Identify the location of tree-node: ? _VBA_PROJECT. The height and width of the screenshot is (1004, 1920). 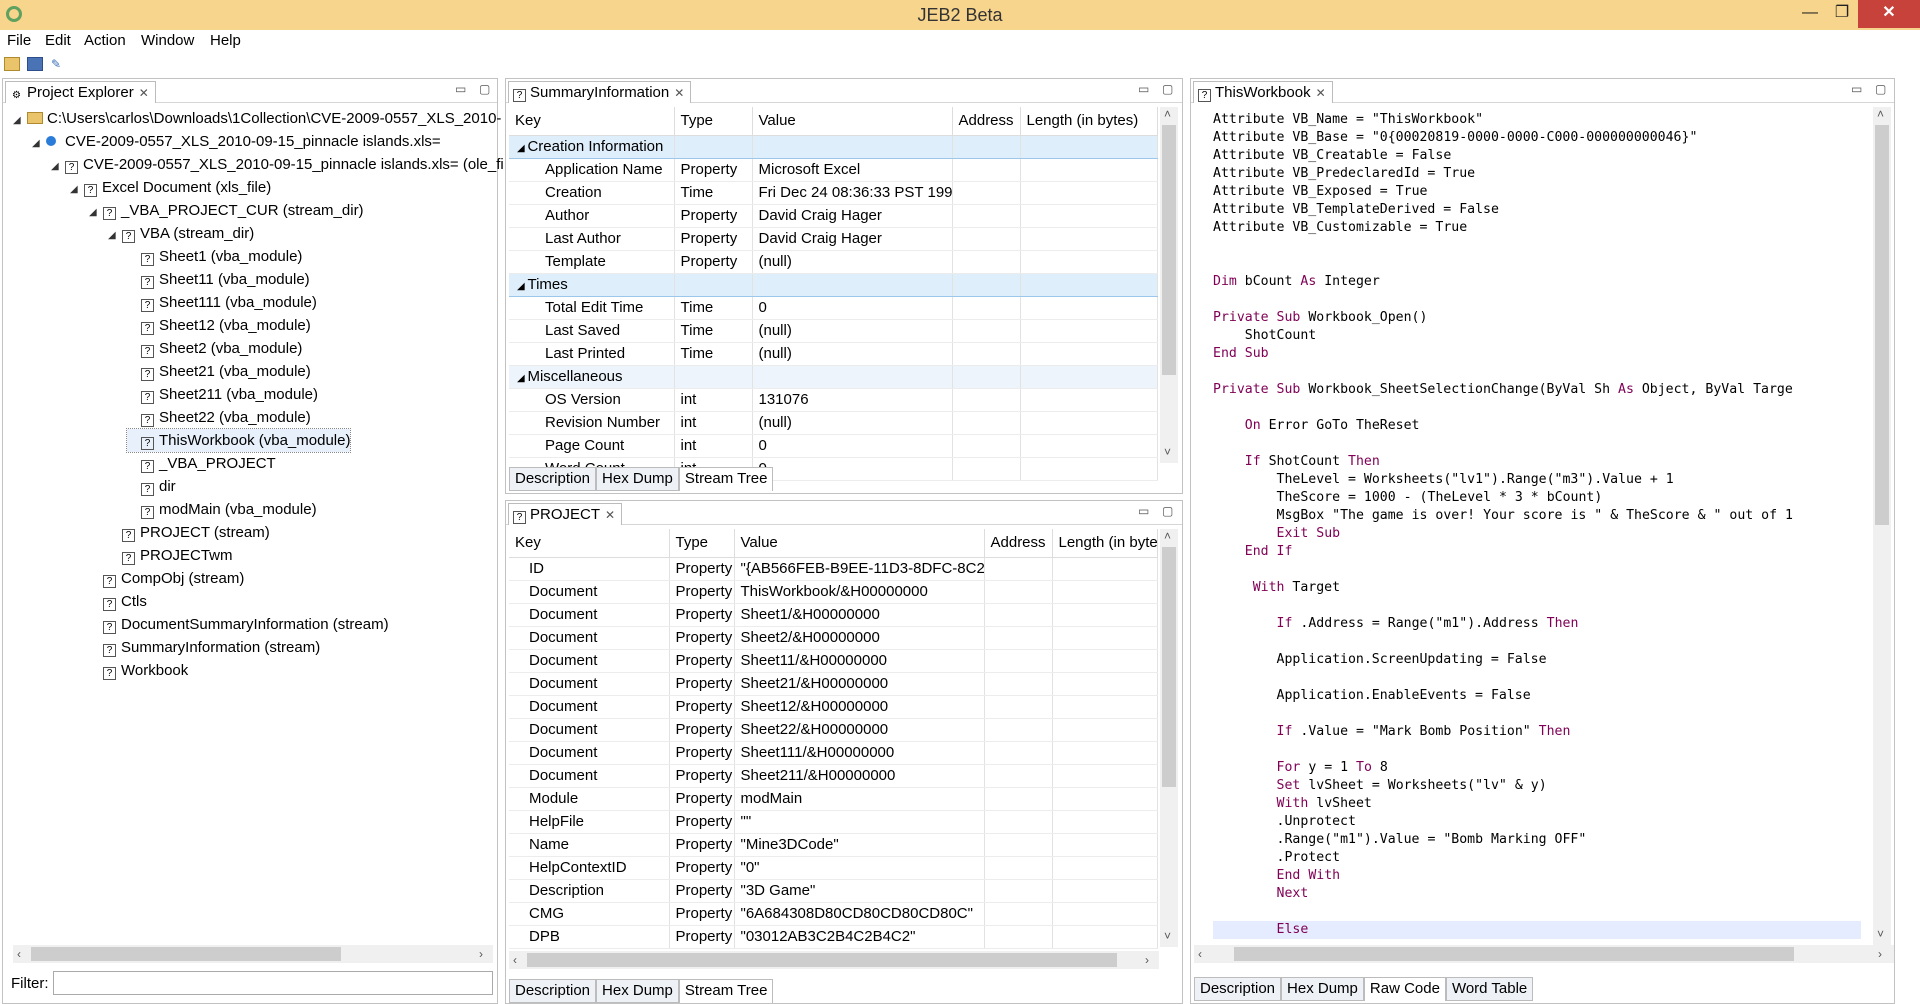
(201, 463).